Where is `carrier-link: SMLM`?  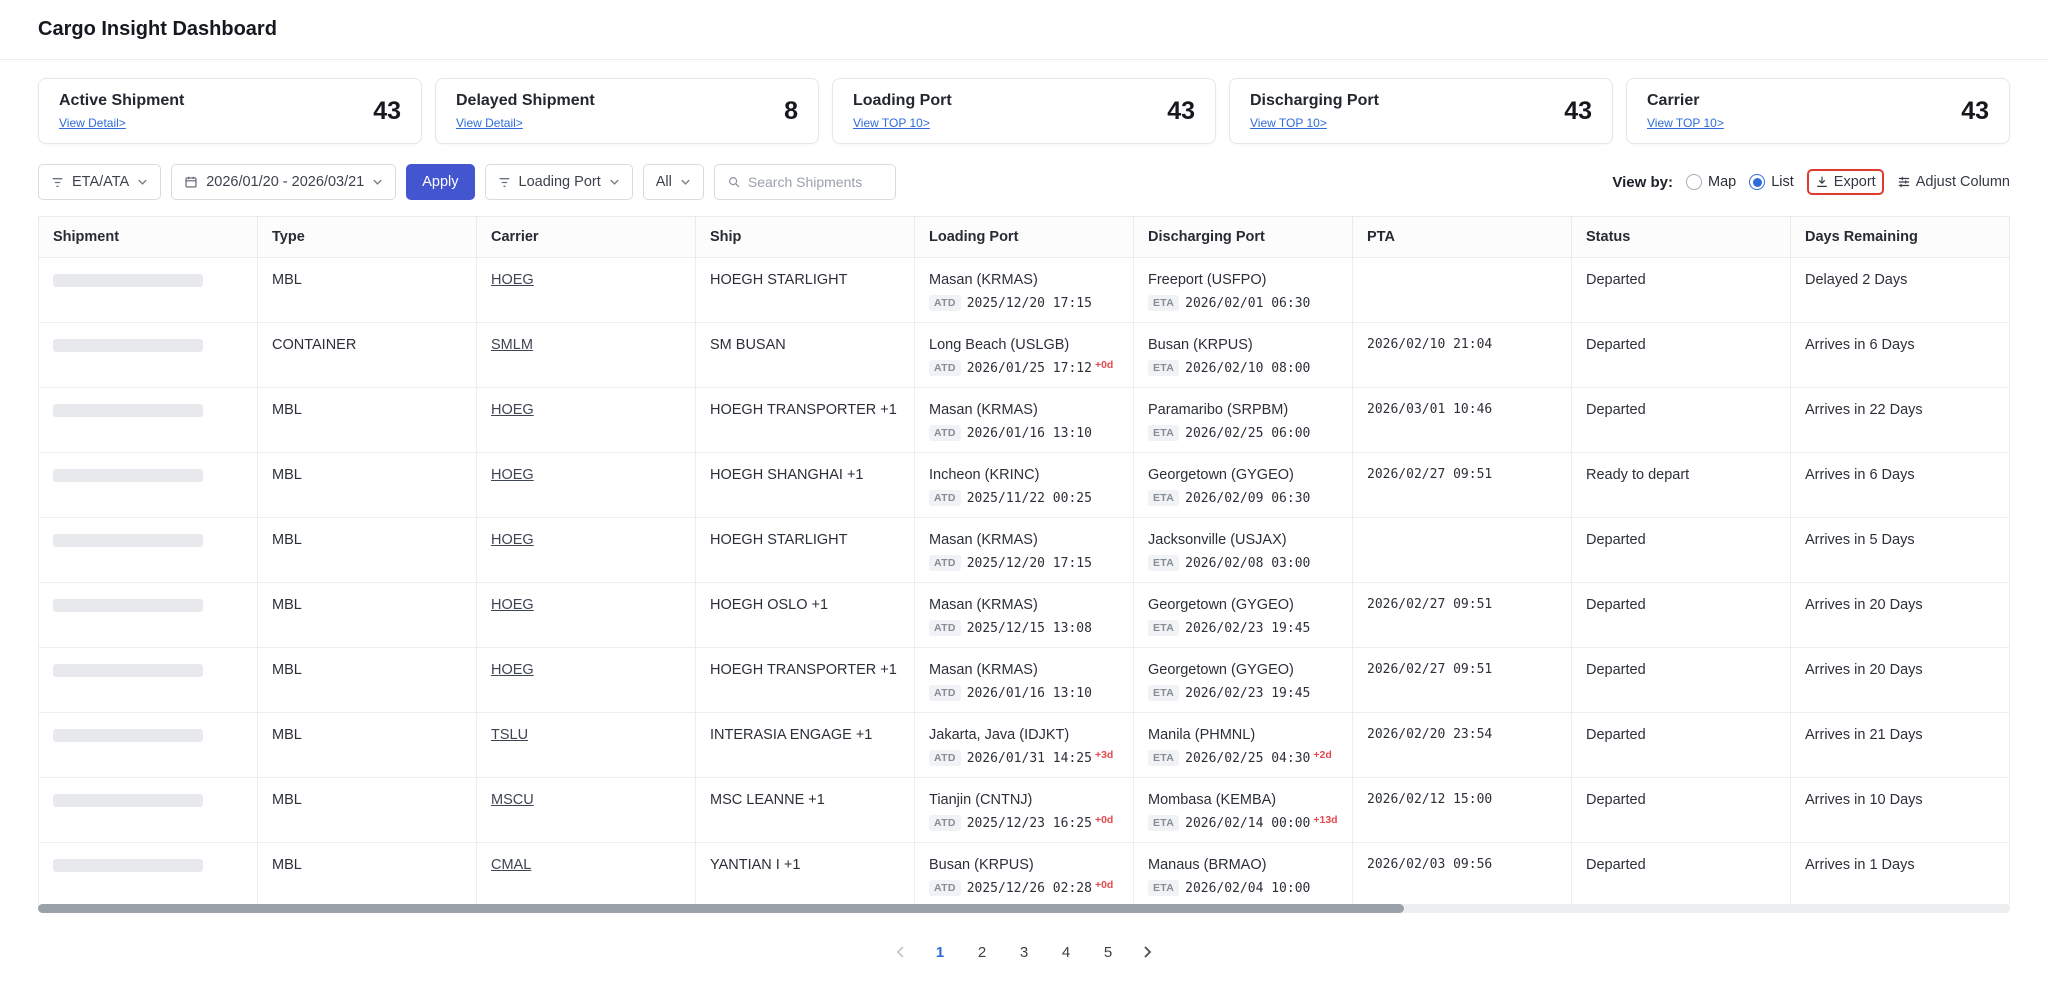
carrier-link: SMLM is located at coordinates (512, 345).